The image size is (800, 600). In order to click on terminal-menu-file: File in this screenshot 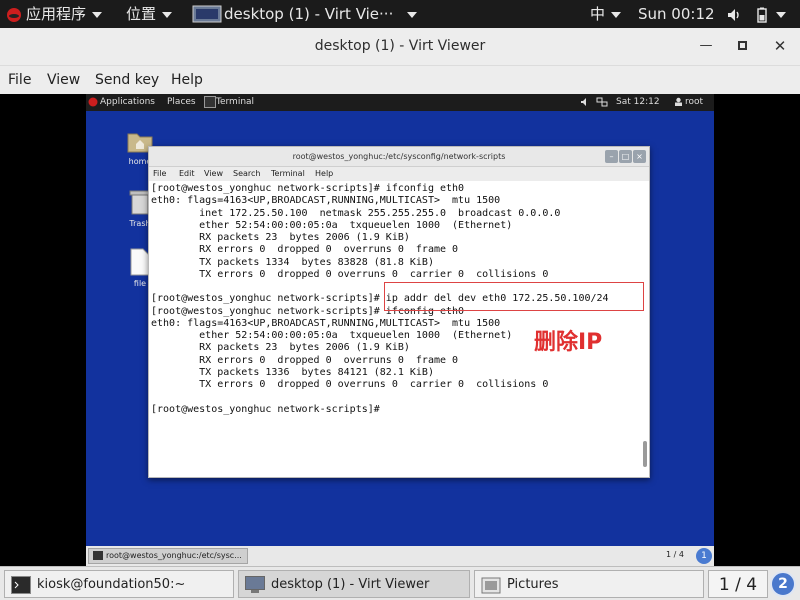, I will do `click(159, 173)`.